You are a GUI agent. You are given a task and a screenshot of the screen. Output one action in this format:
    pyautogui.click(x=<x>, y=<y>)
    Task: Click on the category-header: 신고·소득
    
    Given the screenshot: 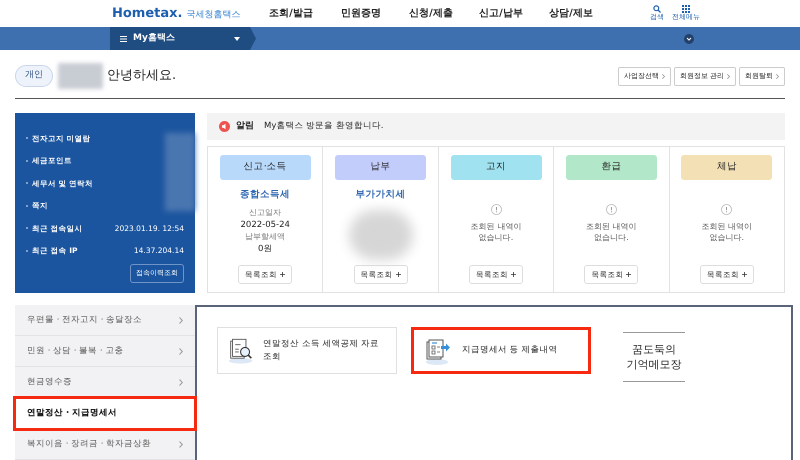 What is the action you would take?
    pyautogui.click(x=265, y=167)
    